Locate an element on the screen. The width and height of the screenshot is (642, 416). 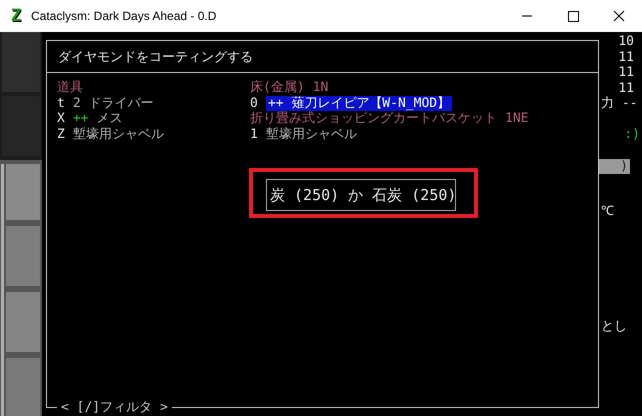
item-text: ドライバー is located at coordinates (121, 103).